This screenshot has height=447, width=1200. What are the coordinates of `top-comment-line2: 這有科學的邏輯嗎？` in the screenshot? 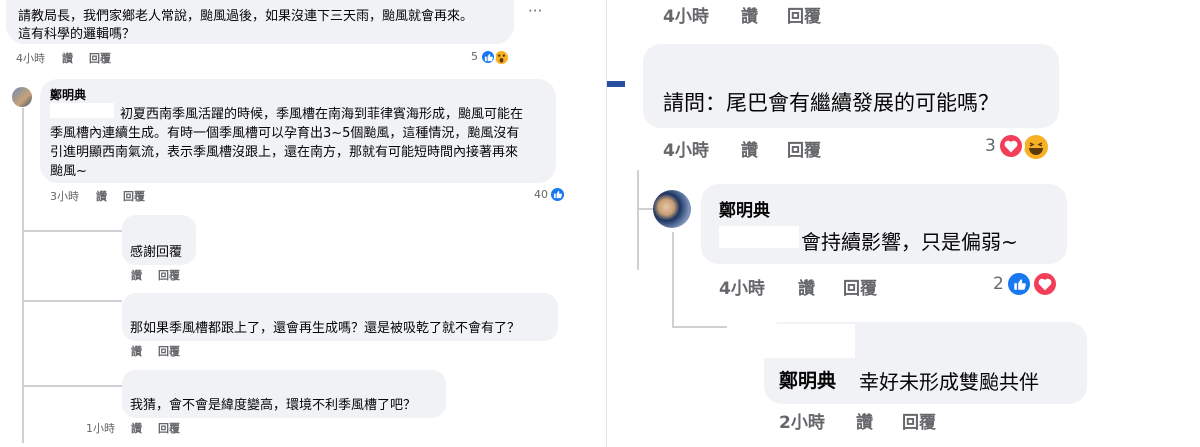 It's located at (77, 34).